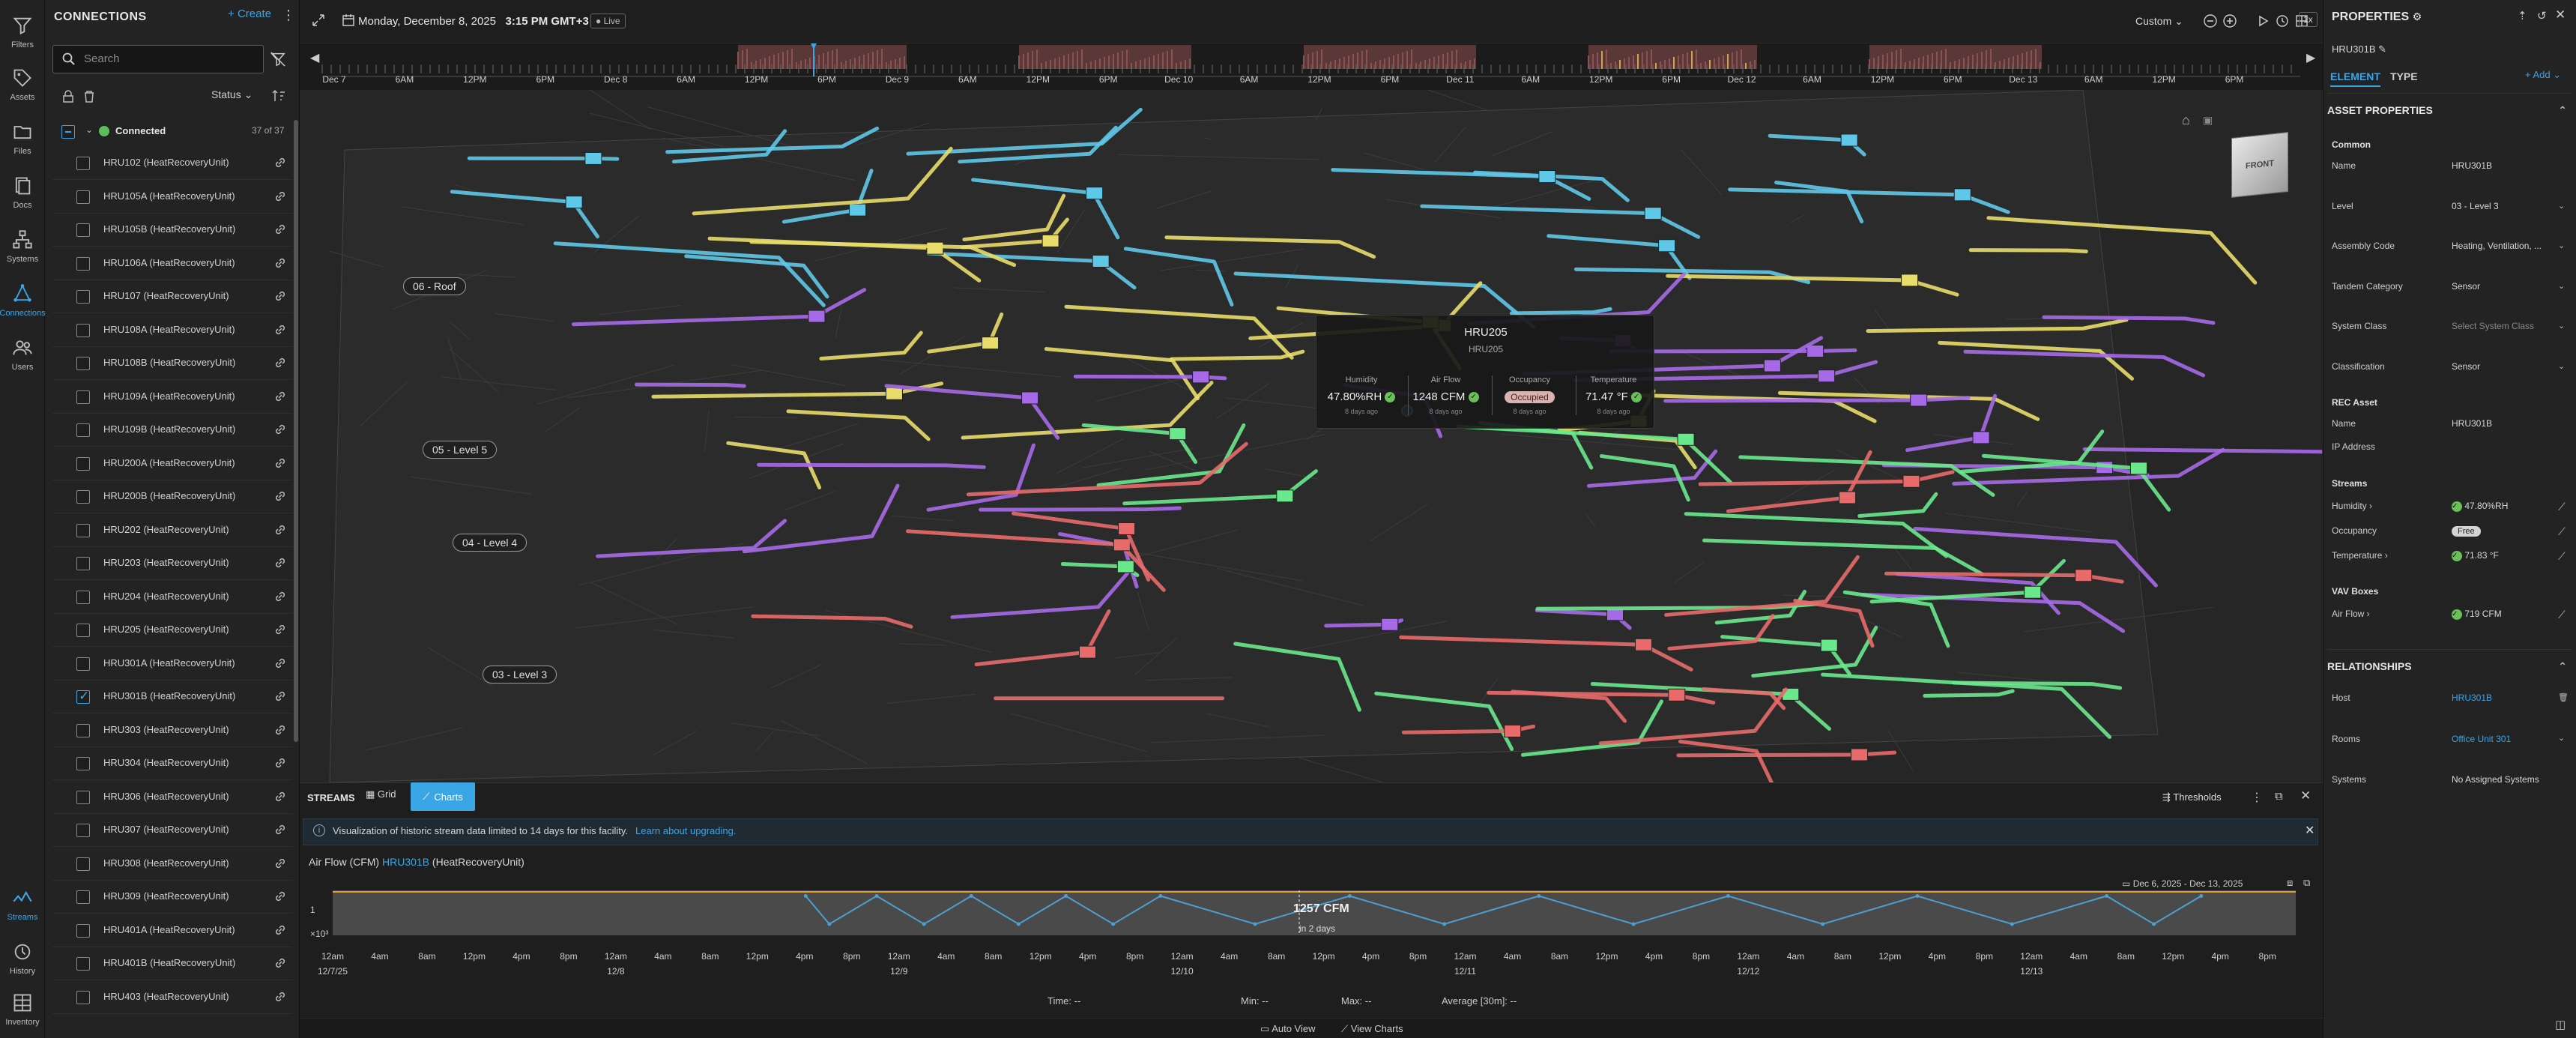 Image resolution: width=2576 pixels, height=1038 pixels. I want to click on timeline-next-icon: ▶, so click(2311, 58).